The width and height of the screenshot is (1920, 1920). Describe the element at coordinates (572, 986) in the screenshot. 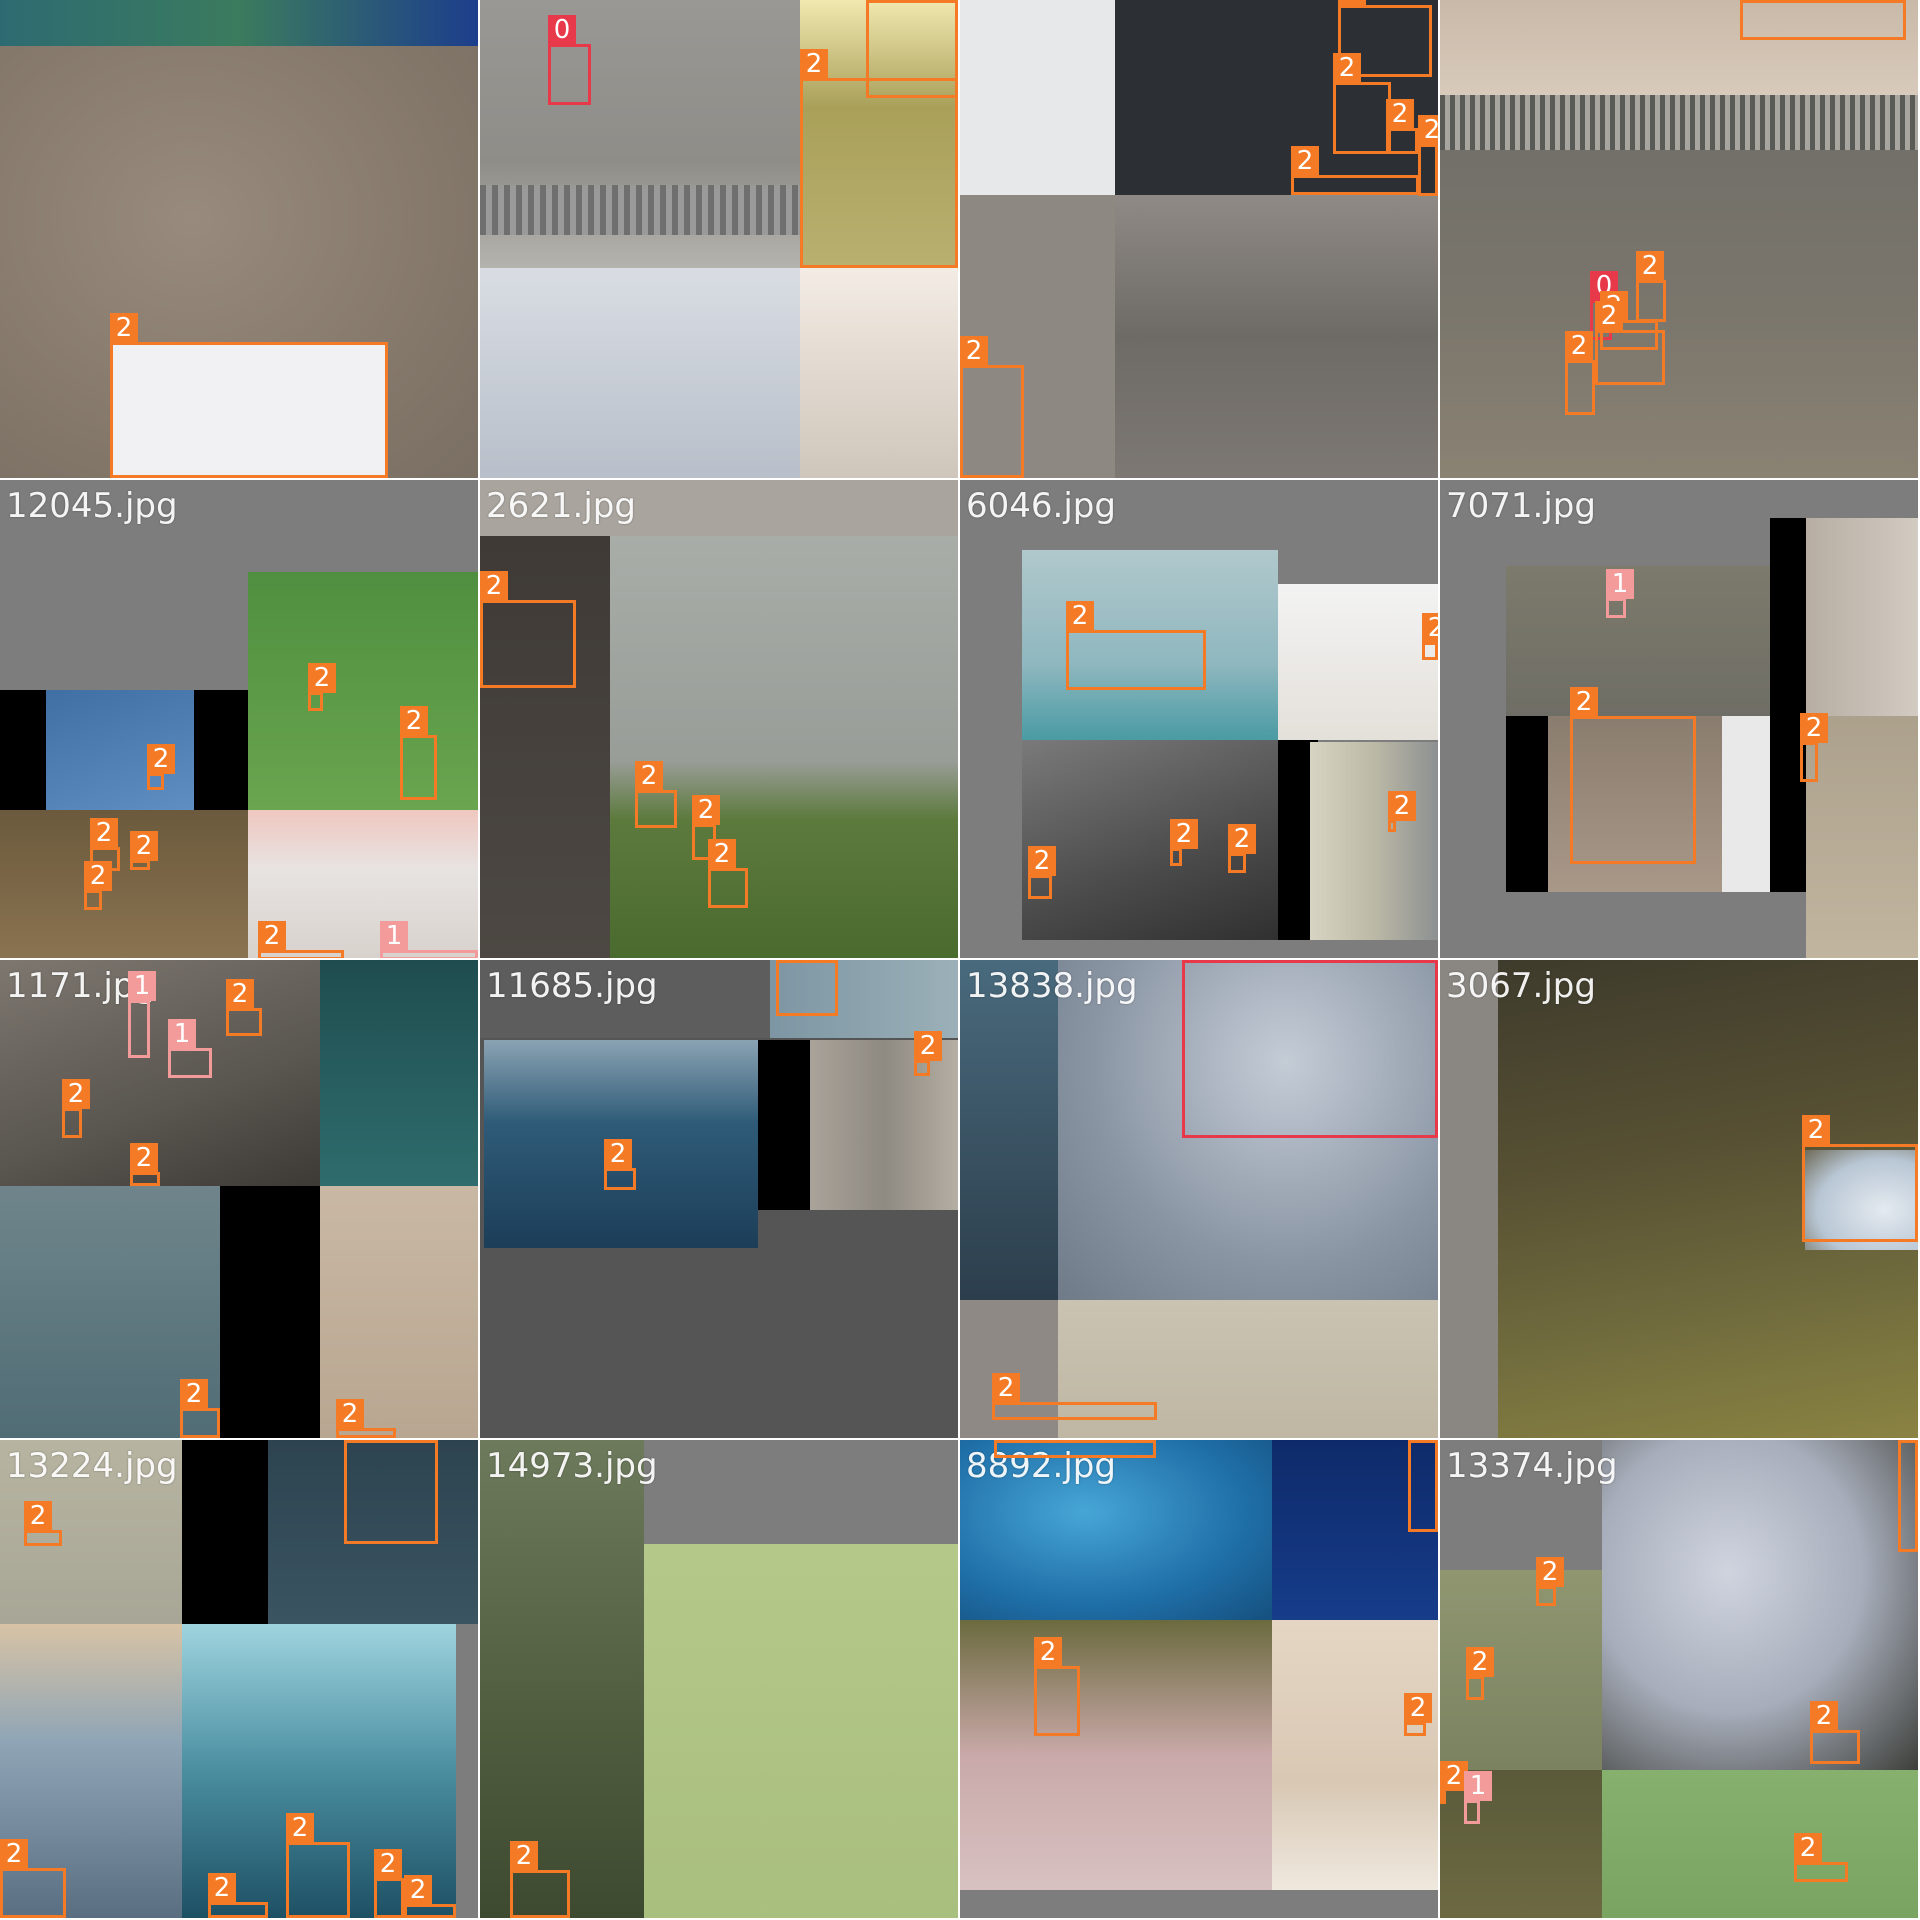

I see `image-filename: 11685.jpg` at that location.